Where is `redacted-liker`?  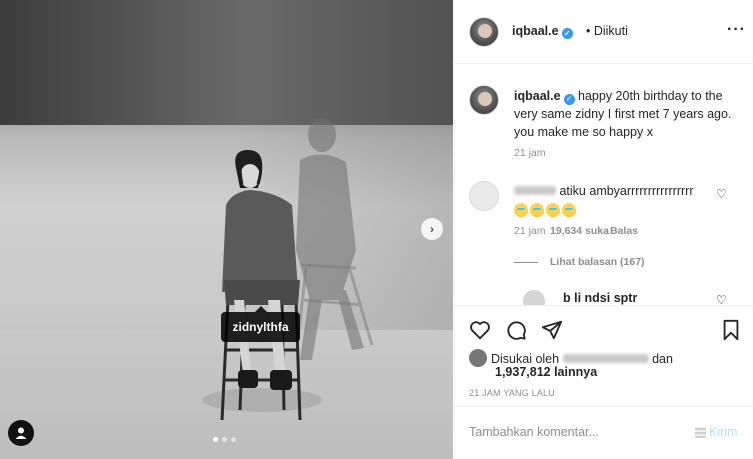
redacted-liker is located at coordinates (605, 358).